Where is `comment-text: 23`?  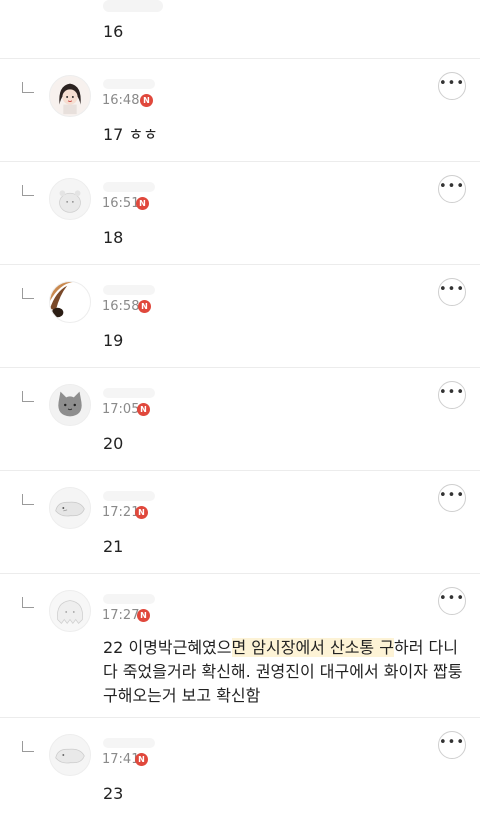 comment-text: 23 is located at coordinates (113, 793).